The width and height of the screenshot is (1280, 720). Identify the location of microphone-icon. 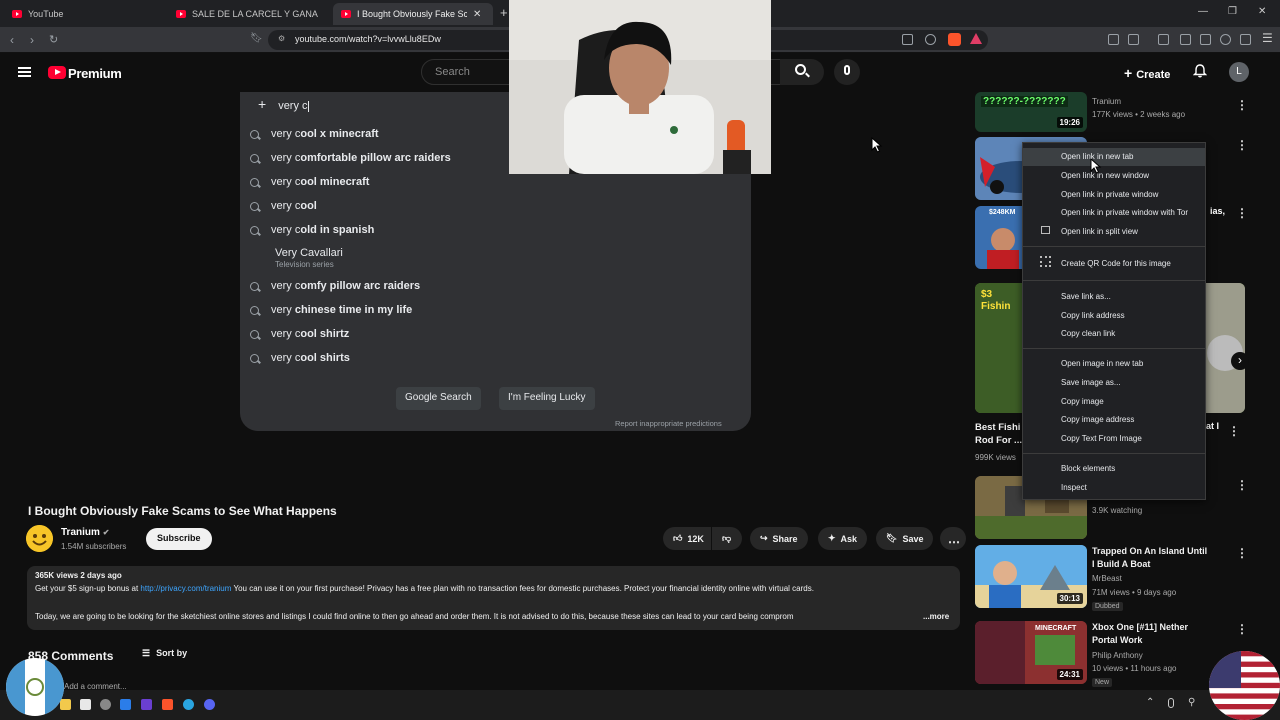
(1171, 703).